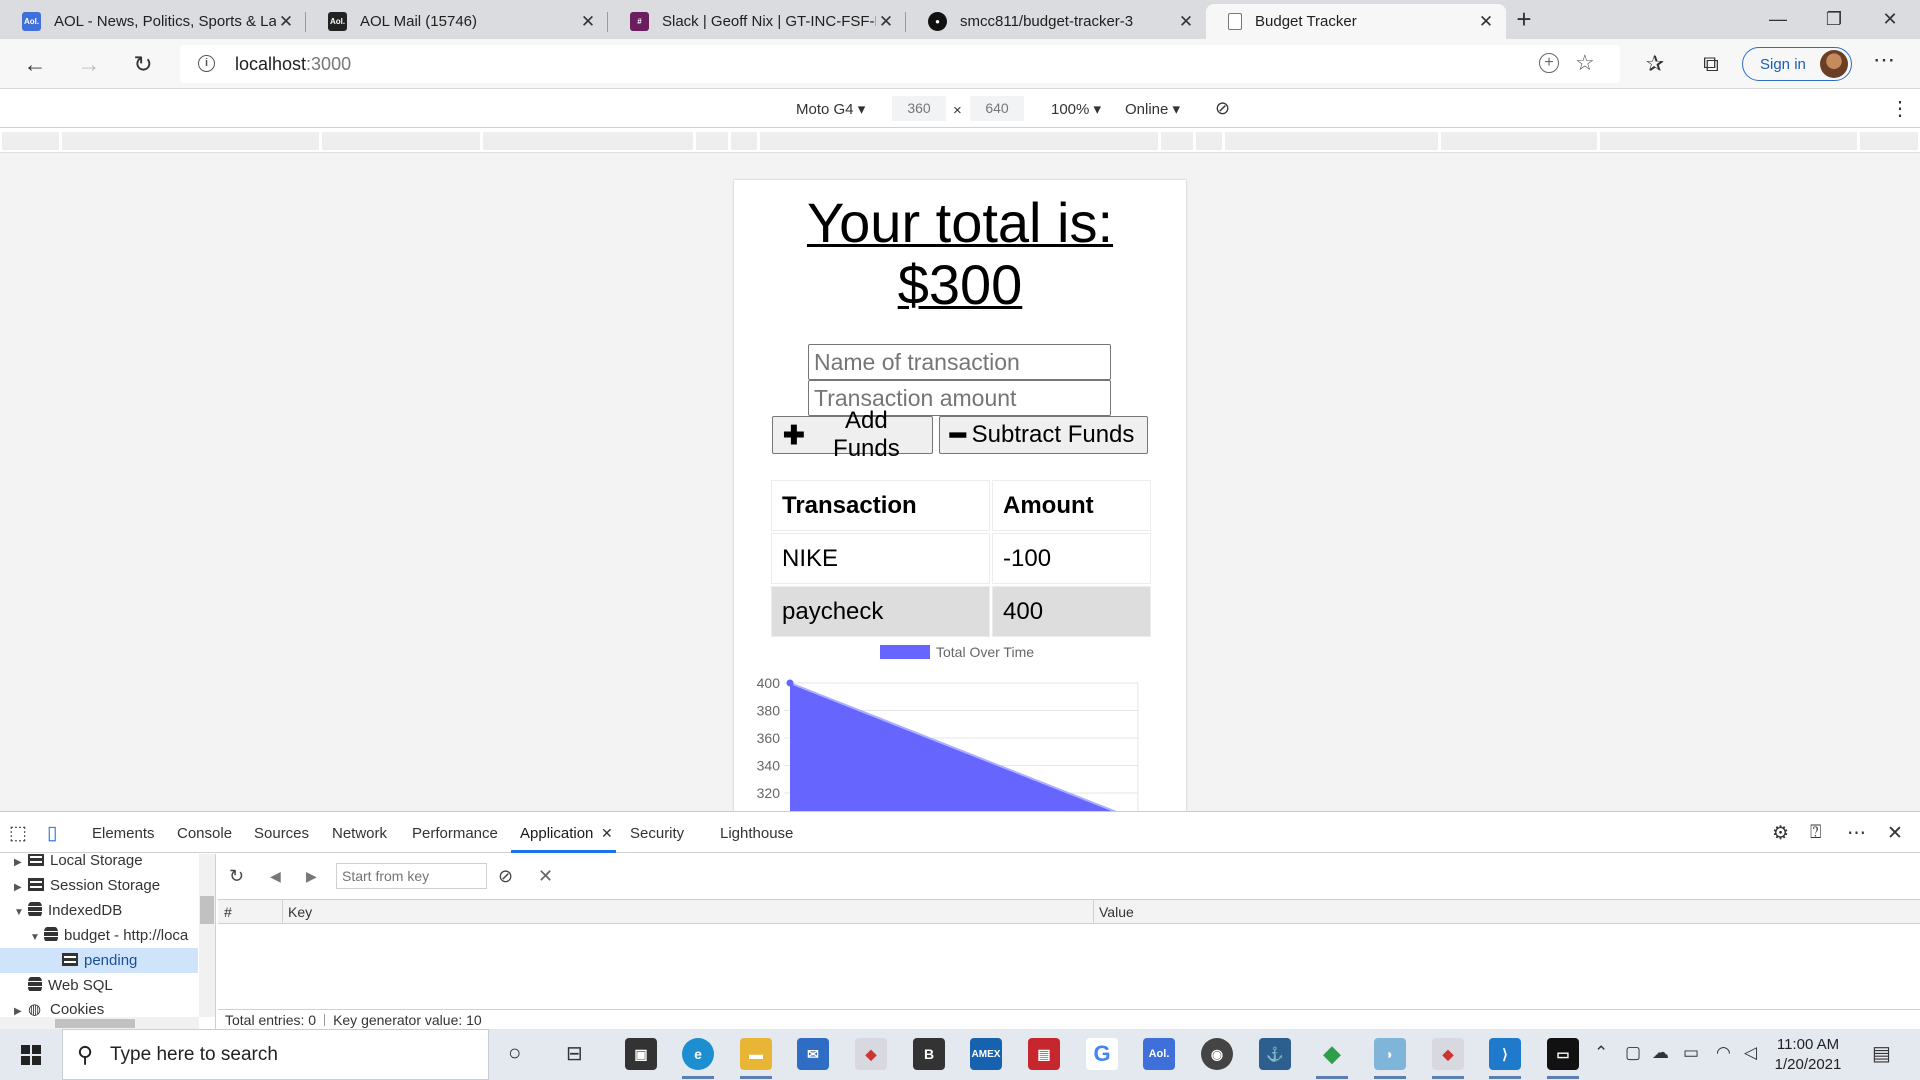  What do you see at coordinates (871, 1054) in the screenshot?
I see `git-app-icon: ◆` at bounding box center [871, 1054].